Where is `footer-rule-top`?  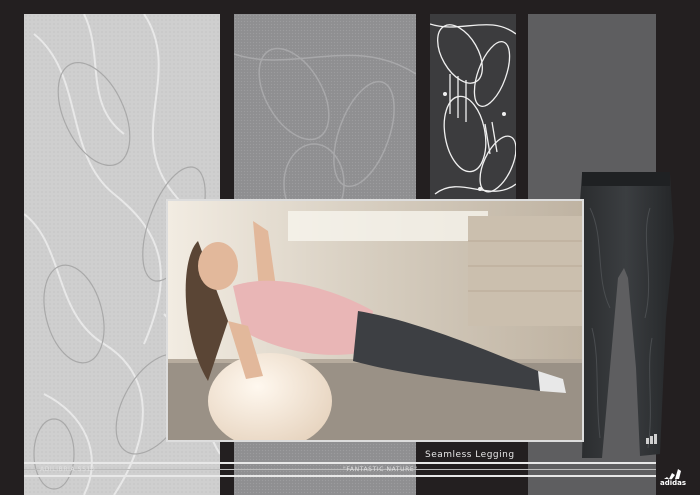
footer-rule-top is located at coordinates (340, 463).